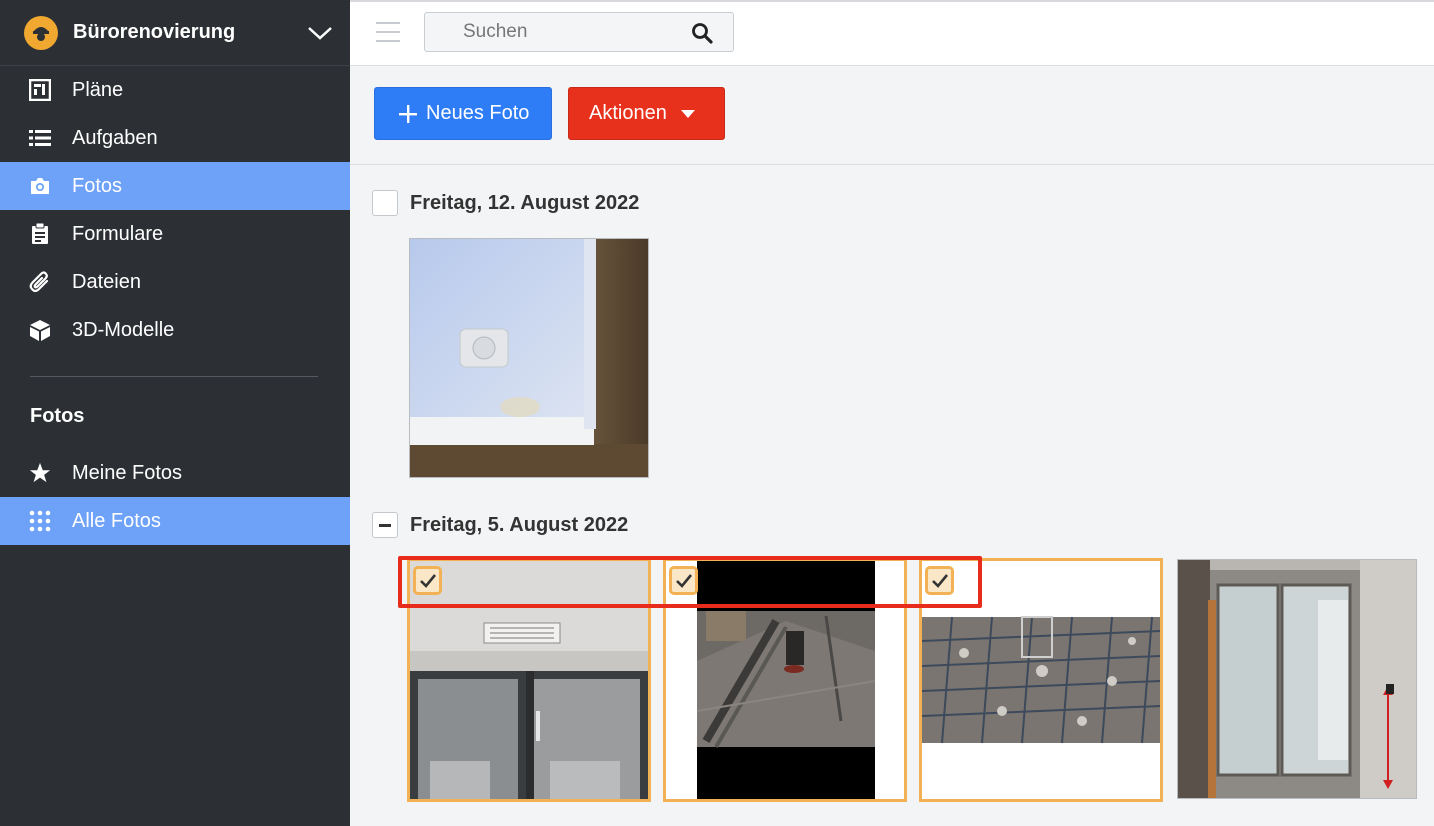  I want to click on project-switcher: Bürorenovierung, so click(175, 33).